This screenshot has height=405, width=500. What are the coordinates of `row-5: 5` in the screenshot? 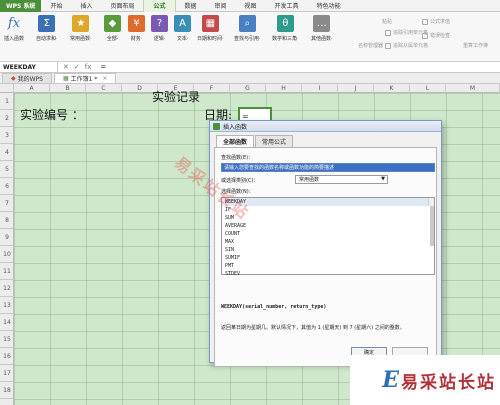 It's located at (7, 169).